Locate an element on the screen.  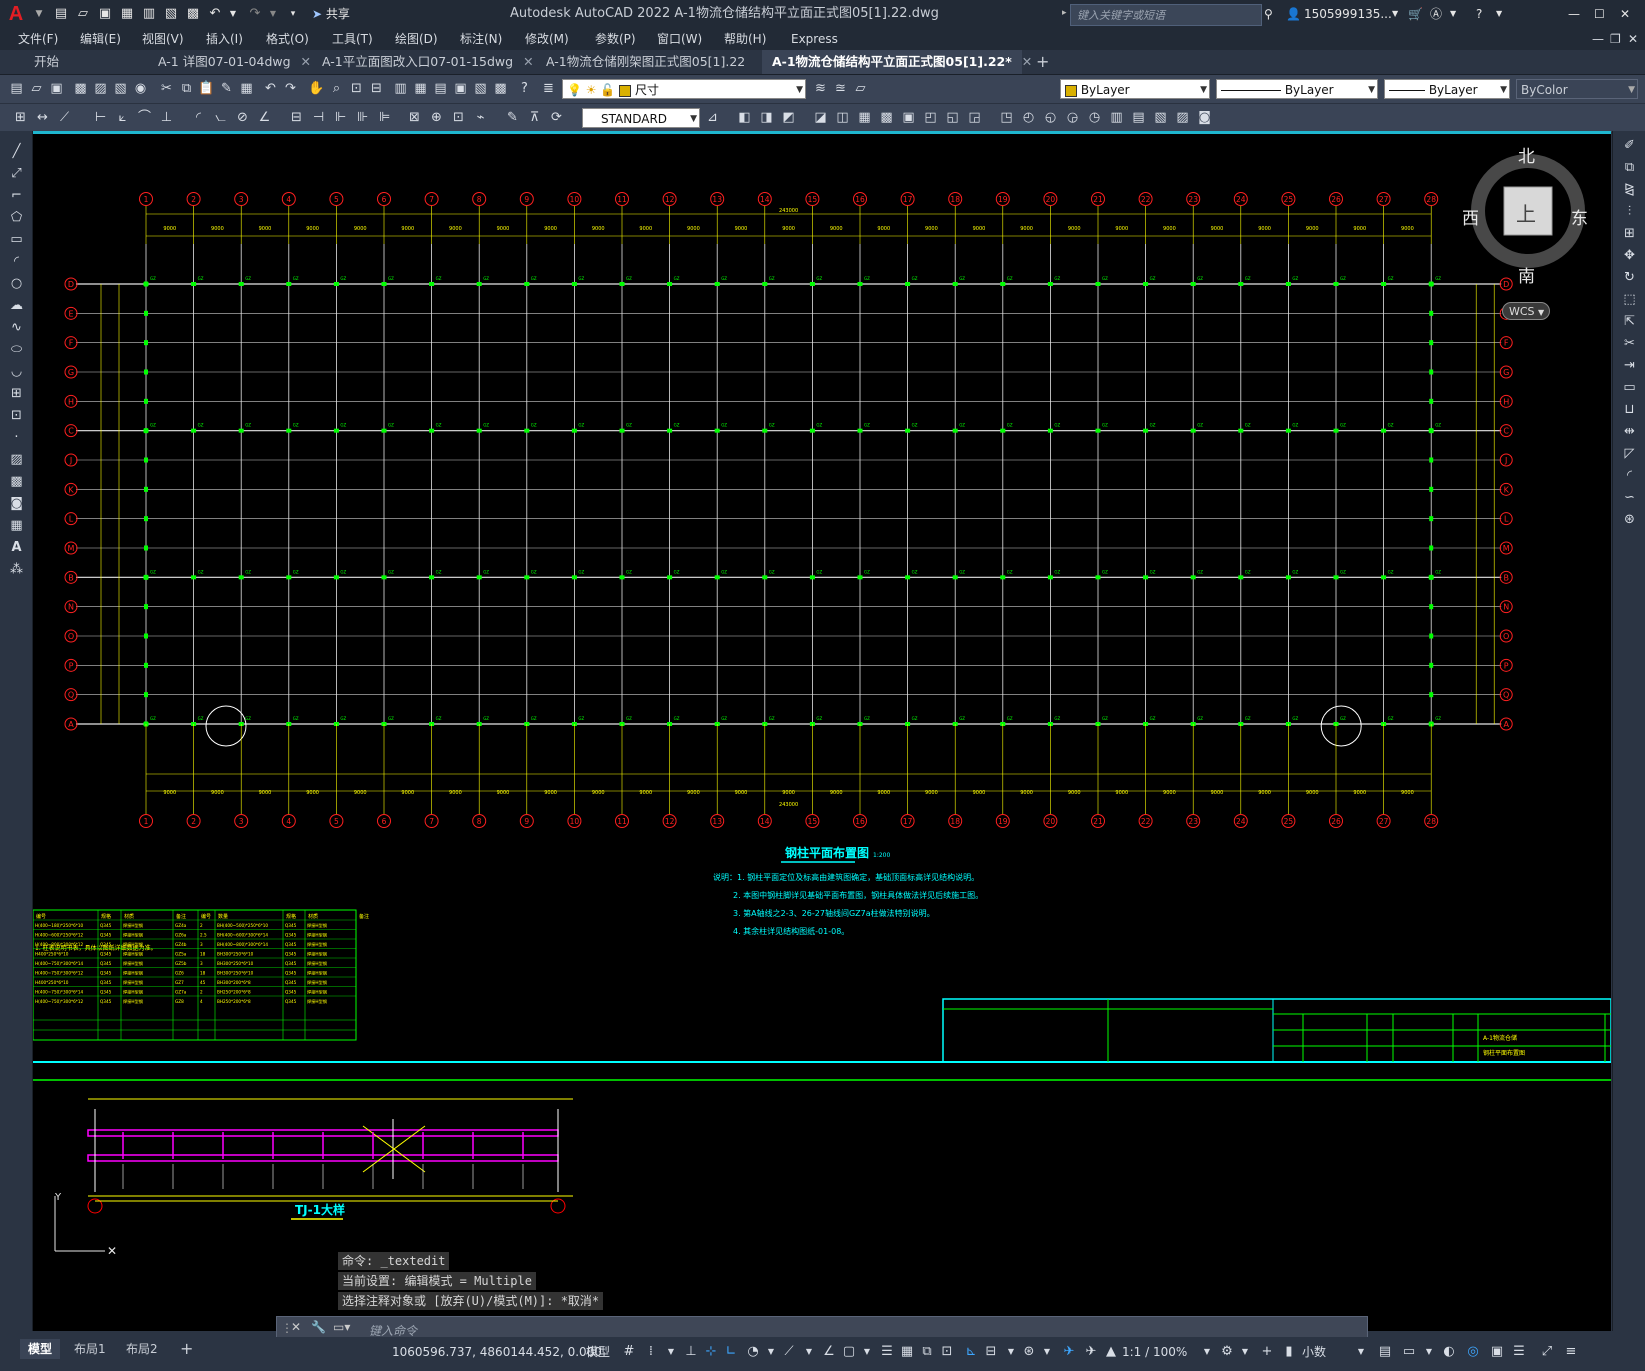
wcs-menu: WCS ▼ is located at coordinates (1526, 311).